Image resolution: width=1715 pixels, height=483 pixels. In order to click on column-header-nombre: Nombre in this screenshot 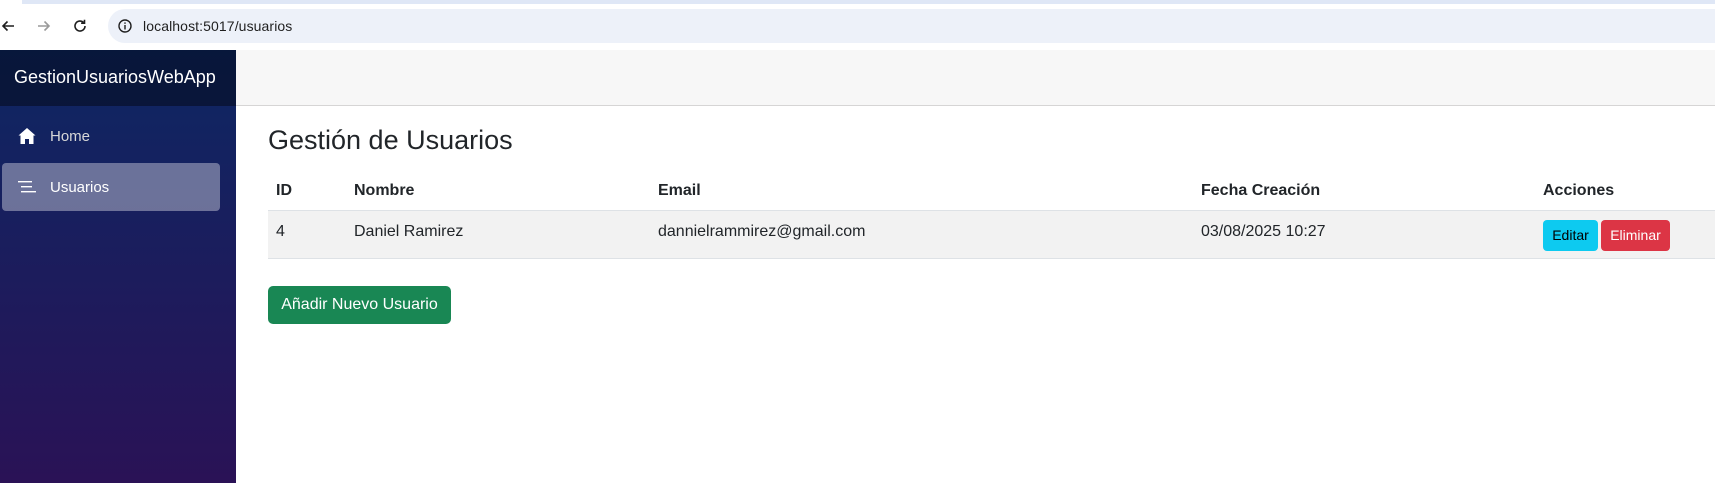, I will do `click(384, 190)`.